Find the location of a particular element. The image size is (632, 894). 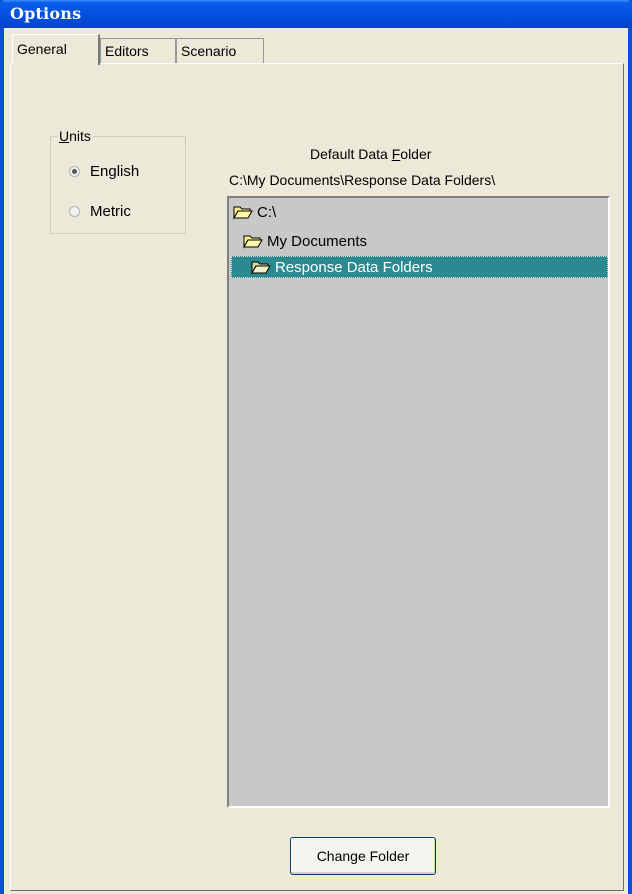

english-radio-option: English is located at coordinates (104, 171).